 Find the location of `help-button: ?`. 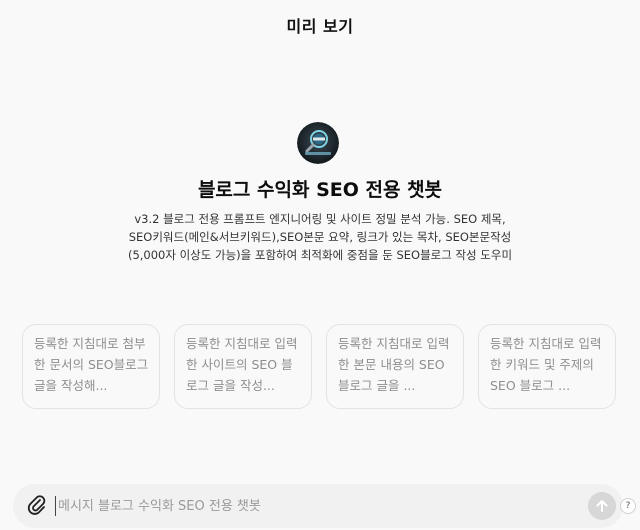

help-button: ? is located at coordinates (628, 506).